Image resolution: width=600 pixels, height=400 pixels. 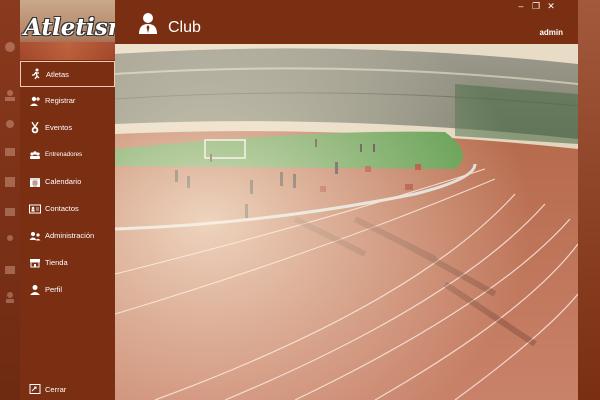 What do you see at coordinates (35, 101) in the screenshot?
I see `add-user-icon` at bounding box center [35, 101].